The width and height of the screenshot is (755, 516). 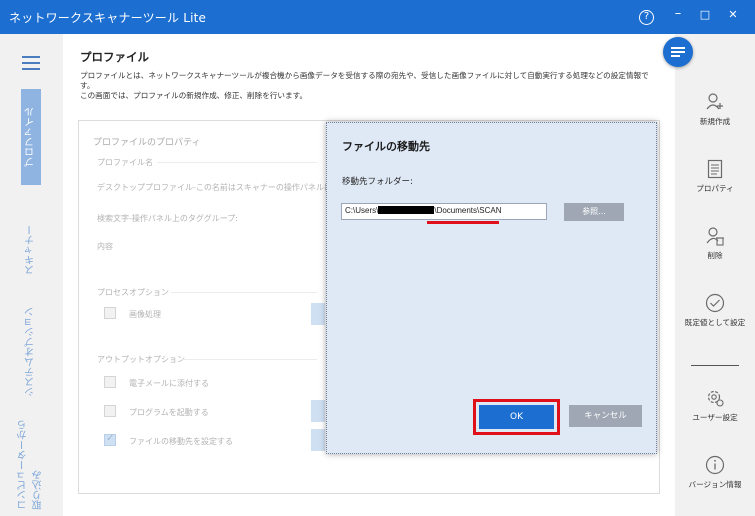 What do you see at coordinates (678, 52) in the screenshot?
I see `menu-fab-button` at bounding box center [678, 52].